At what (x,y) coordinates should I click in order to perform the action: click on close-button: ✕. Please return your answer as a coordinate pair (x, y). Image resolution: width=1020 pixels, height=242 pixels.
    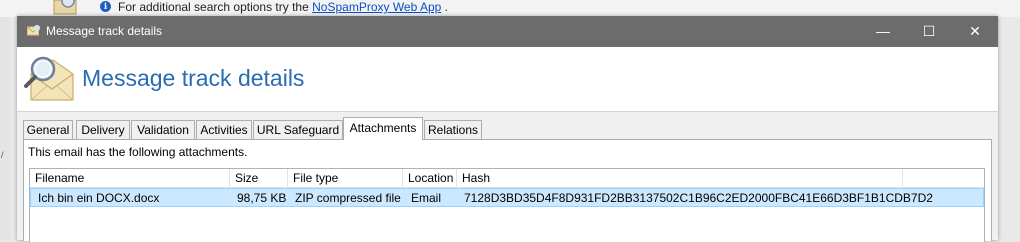
    Looking at the image, I should click on (975, 31).